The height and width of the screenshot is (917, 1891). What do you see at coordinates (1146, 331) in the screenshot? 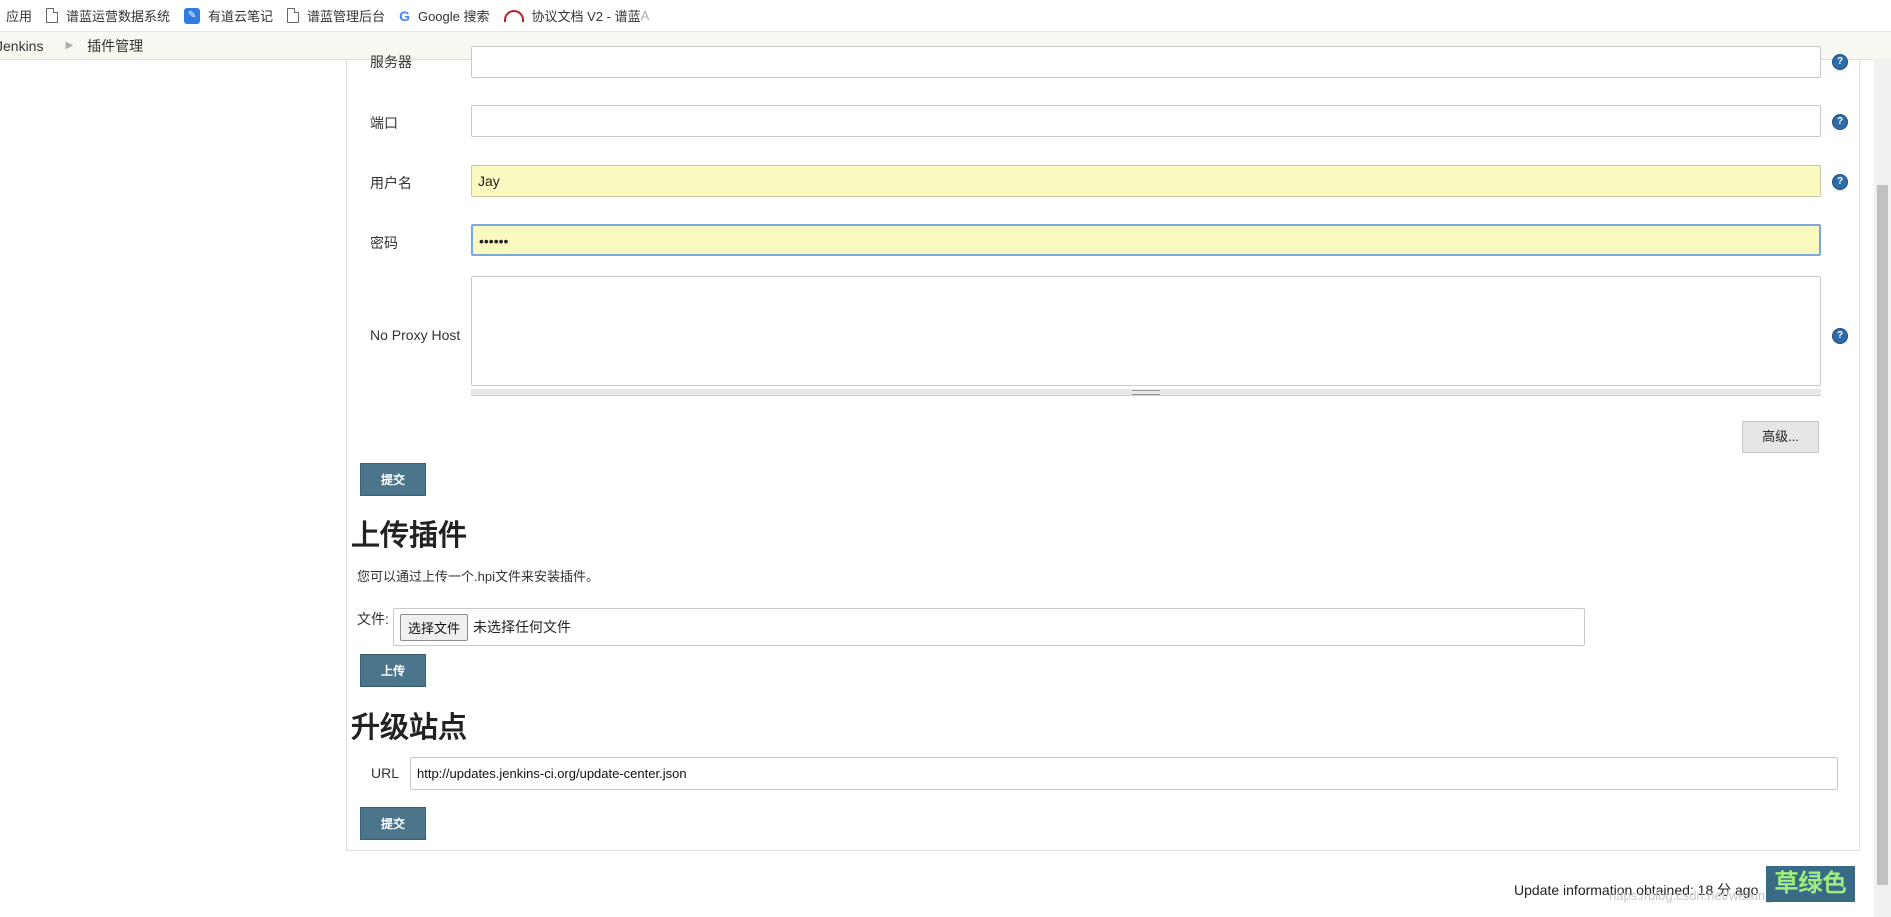
I see `no-proxy-host-textarea` at bounding box center [1146, 331].